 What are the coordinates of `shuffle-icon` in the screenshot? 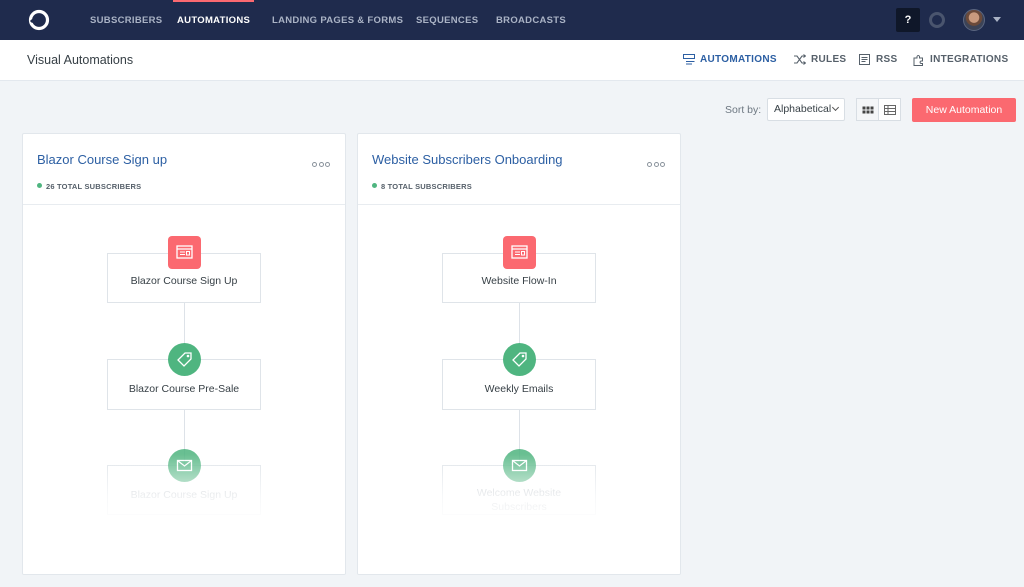 It's located at (800, 59).